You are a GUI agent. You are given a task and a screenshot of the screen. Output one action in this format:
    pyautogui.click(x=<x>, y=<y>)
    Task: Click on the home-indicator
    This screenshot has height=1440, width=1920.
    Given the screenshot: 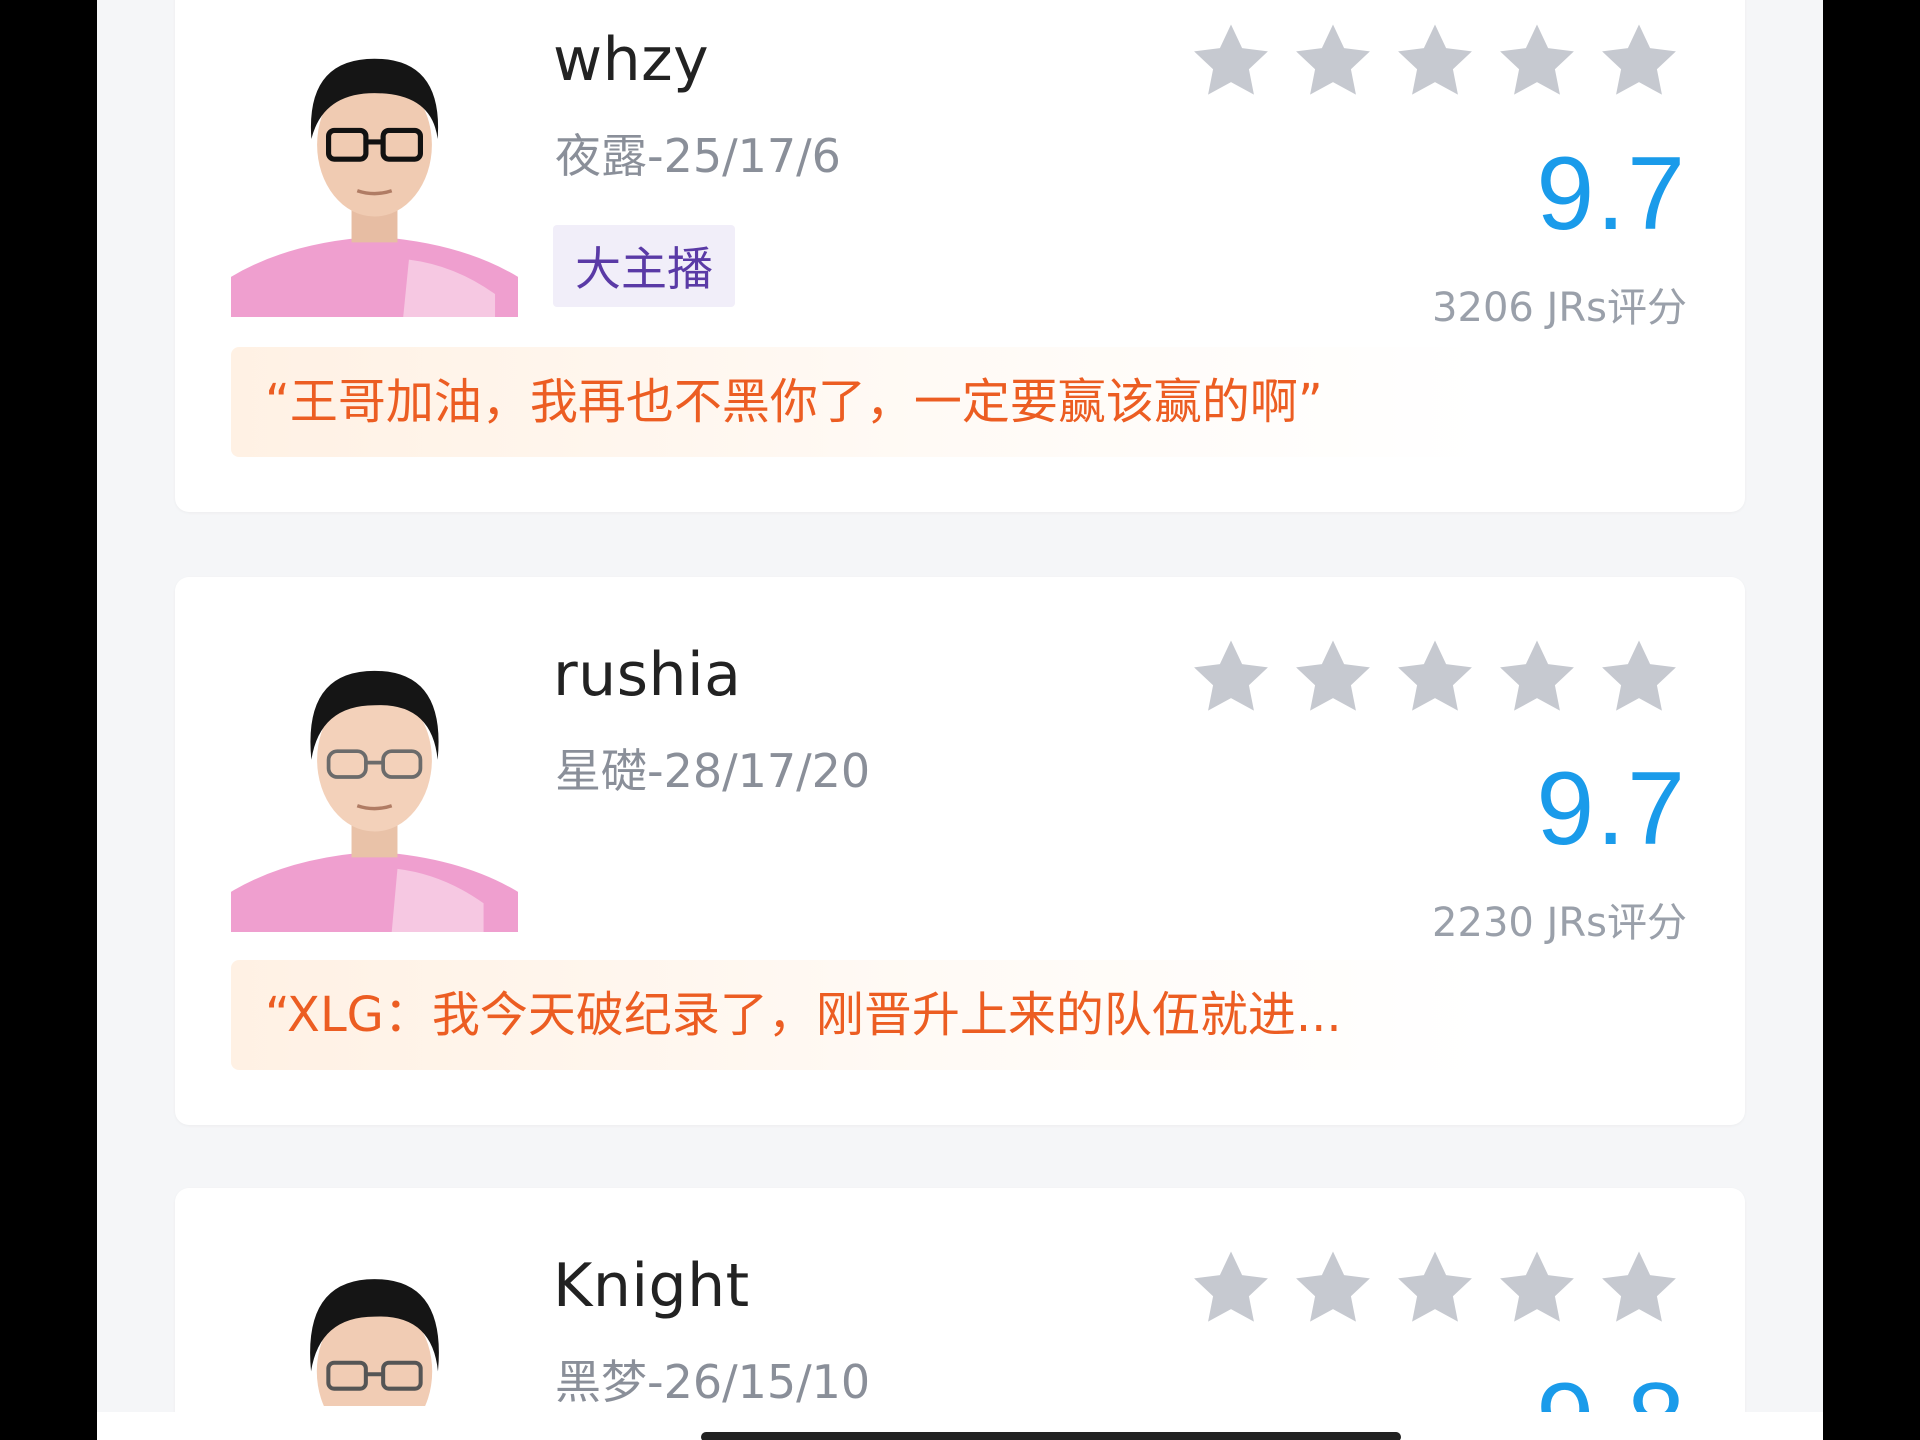 What is the action you would take?
    pyautogui.click(x=1051, y=1436)
    